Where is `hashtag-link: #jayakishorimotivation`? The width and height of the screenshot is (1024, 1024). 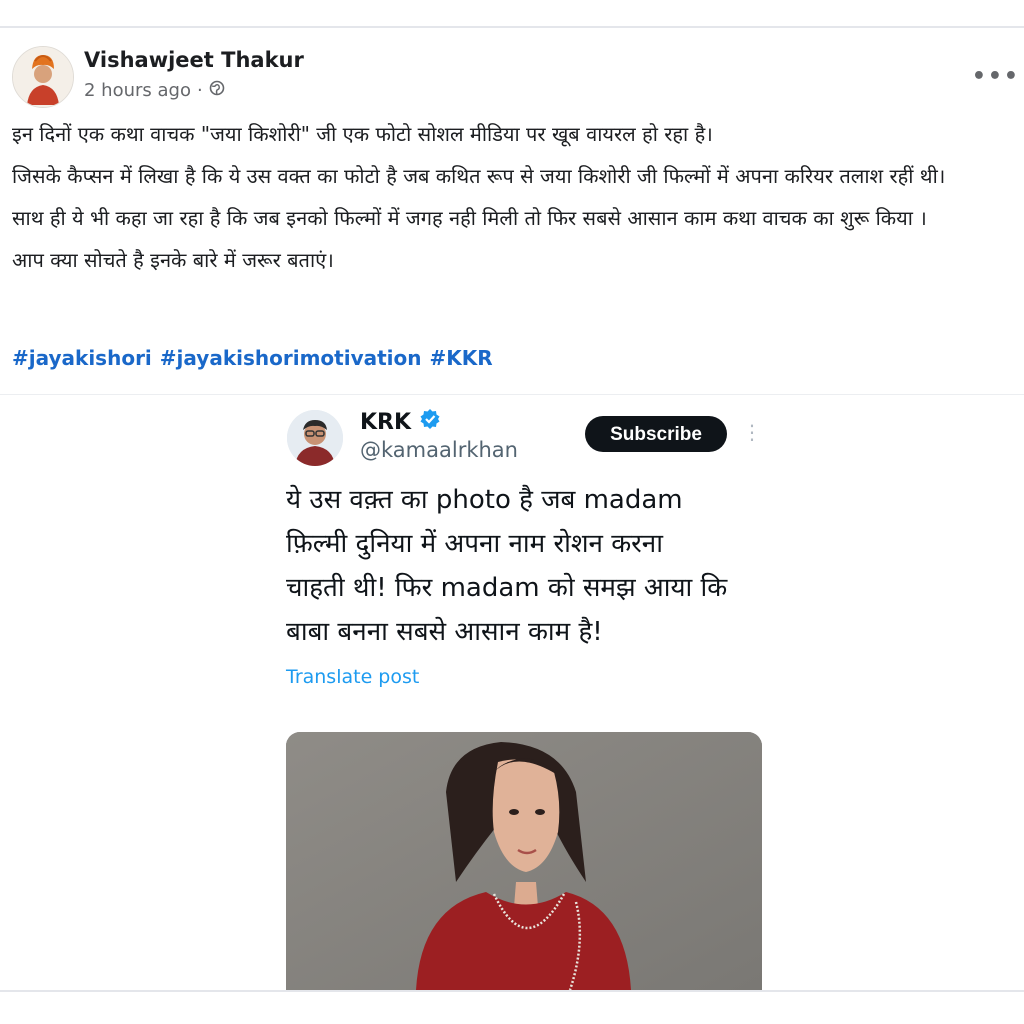
hashtag-link: #jayakishorimotivation is located at coordinates (291, 358).